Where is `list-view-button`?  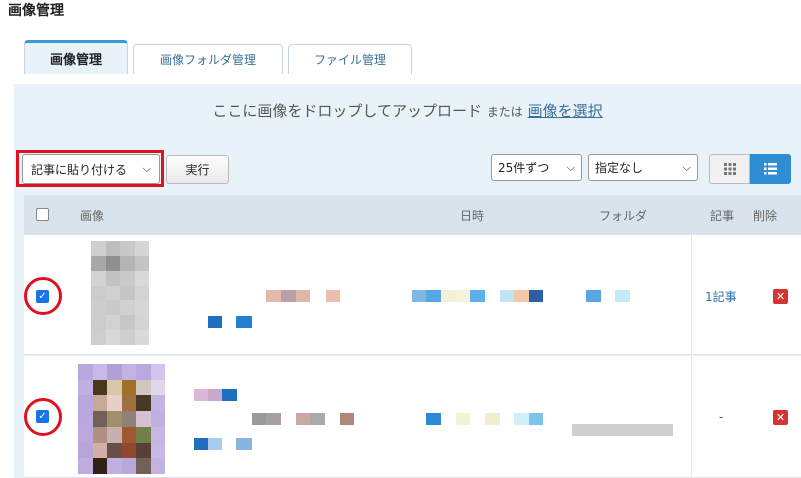
list-view-button is located at coordinates (770, 169).